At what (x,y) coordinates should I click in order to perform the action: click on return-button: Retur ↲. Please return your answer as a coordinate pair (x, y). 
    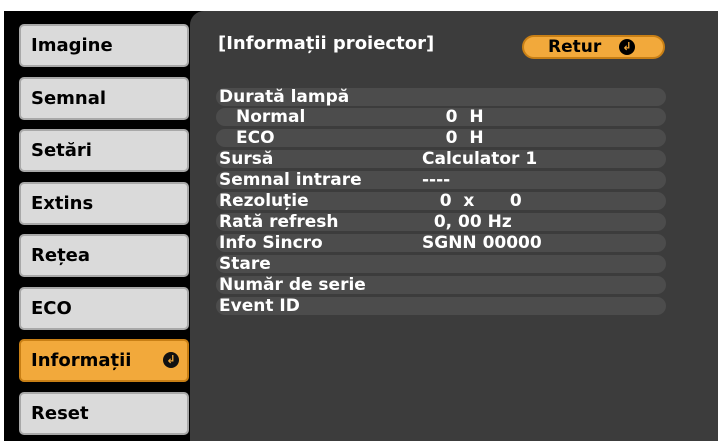
    Looking at the image, I should click on (593, 47).